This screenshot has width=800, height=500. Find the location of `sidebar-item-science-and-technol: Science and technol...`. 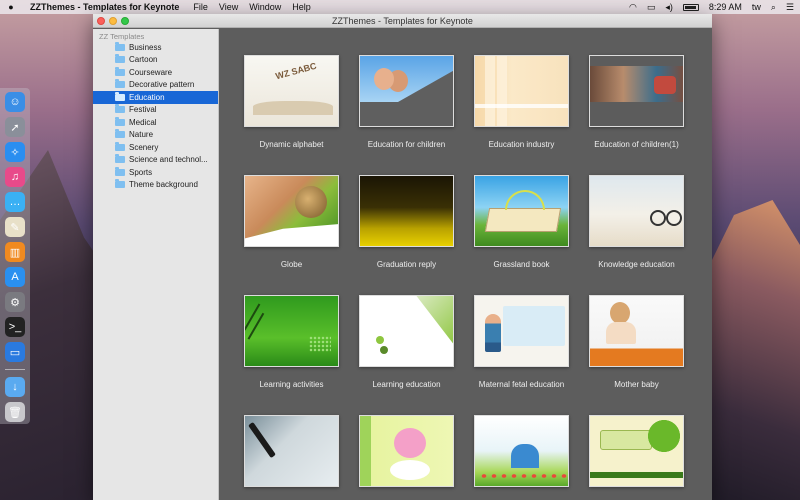

sidebar-item-science-and-technol: Science and technol... is located at coordinates (155, 160).